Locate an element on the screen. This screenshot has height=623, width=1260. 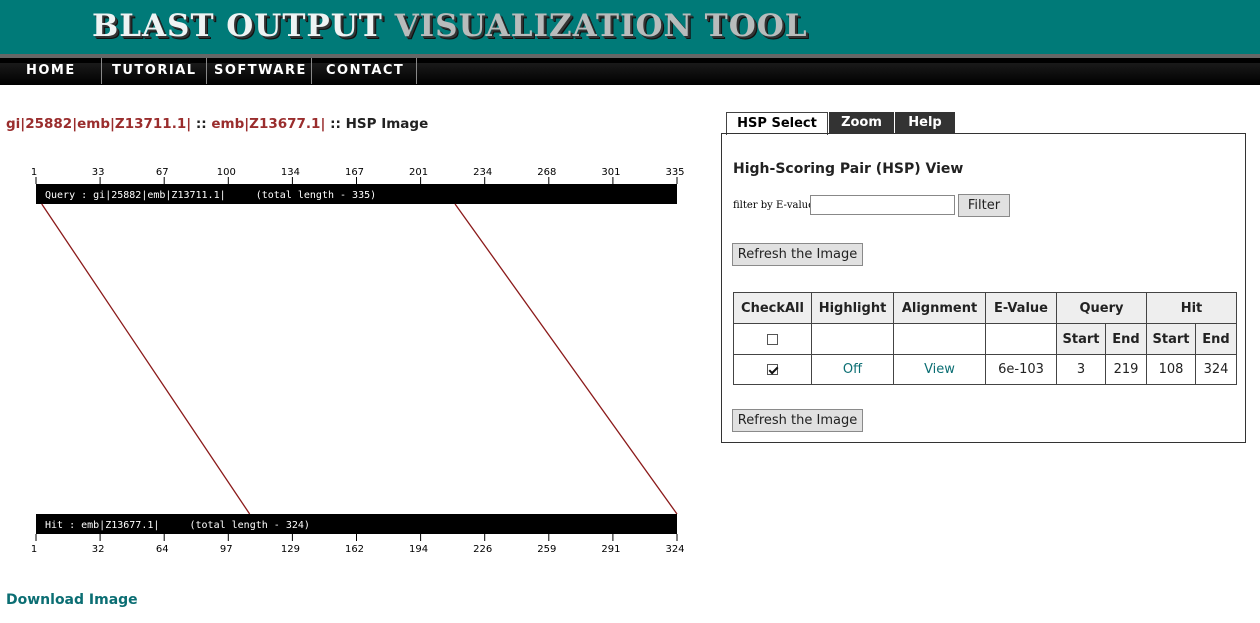
query-end-cell: 219 is located at coordinates (1126, 369).